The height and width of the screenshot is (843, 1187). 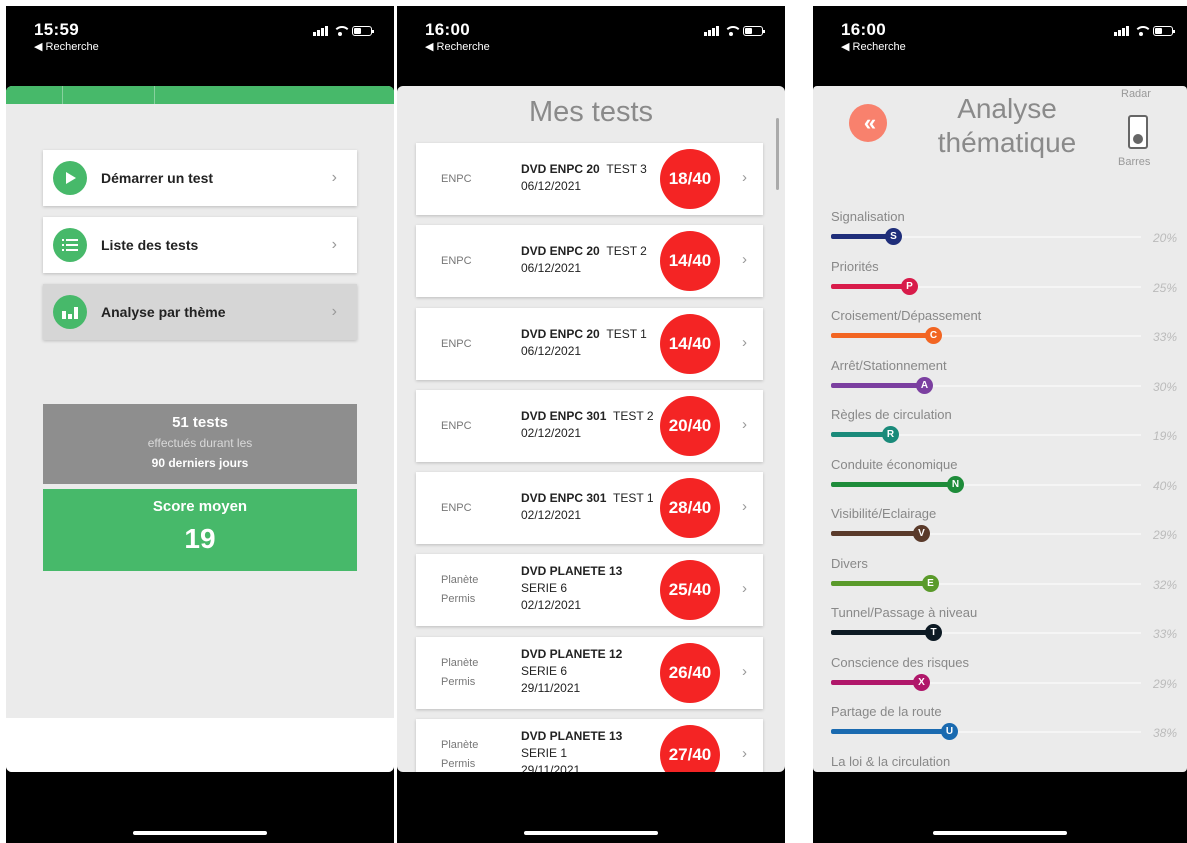 I want to click on list-icon, so click(x=70, y=245).